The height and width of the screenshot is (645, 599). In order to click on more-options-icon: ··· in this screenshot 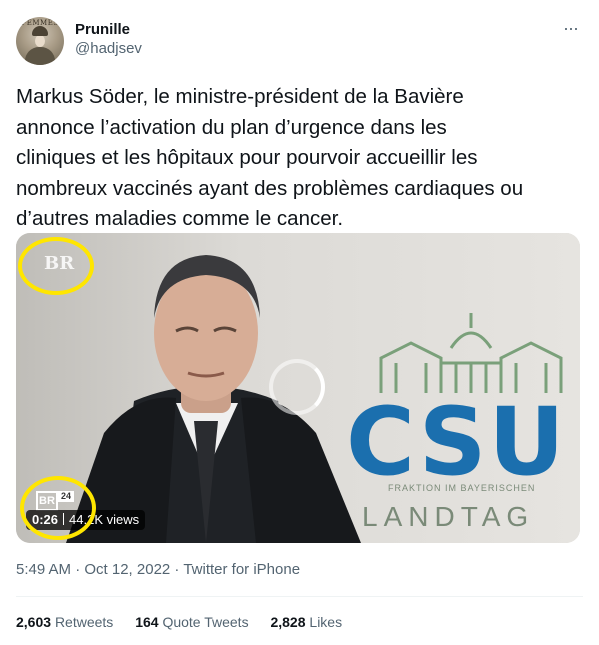, I will do `click(571, 28)`.